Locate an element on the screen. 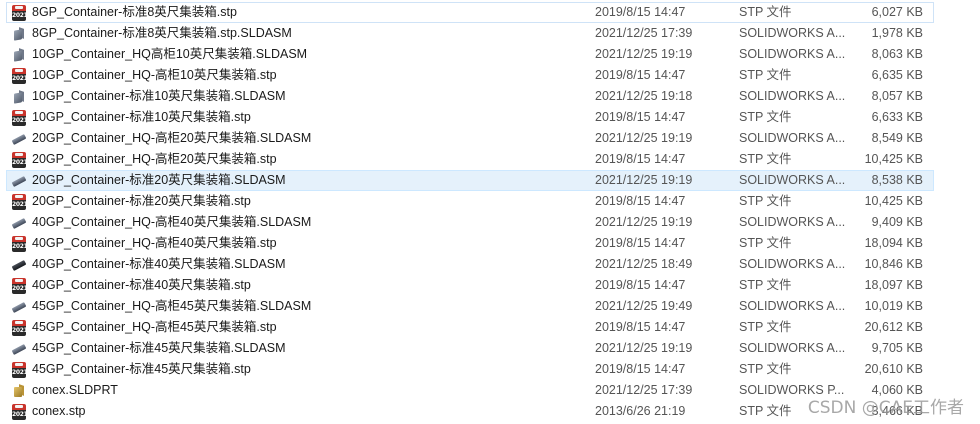  file-date-modified: 2021/12/25 19:18 is located at coordinates (644, 96).